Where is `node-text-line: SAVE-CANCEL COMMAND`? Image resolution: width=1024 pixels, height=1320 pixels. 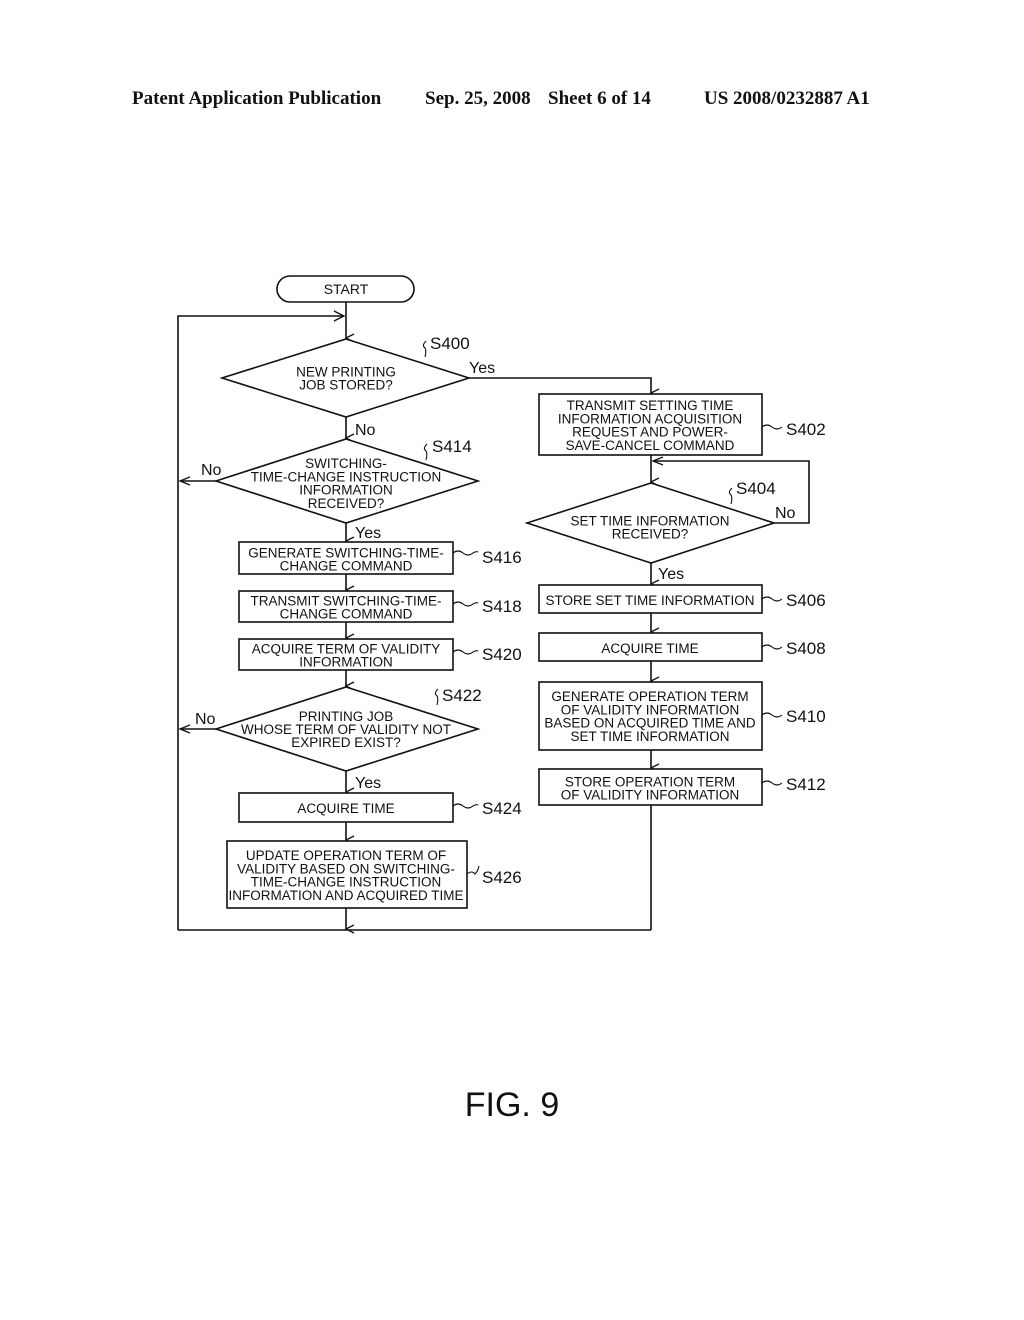
node-text-line: SAVE-CANCEL COMMAND is located at coordinates (650, 445).